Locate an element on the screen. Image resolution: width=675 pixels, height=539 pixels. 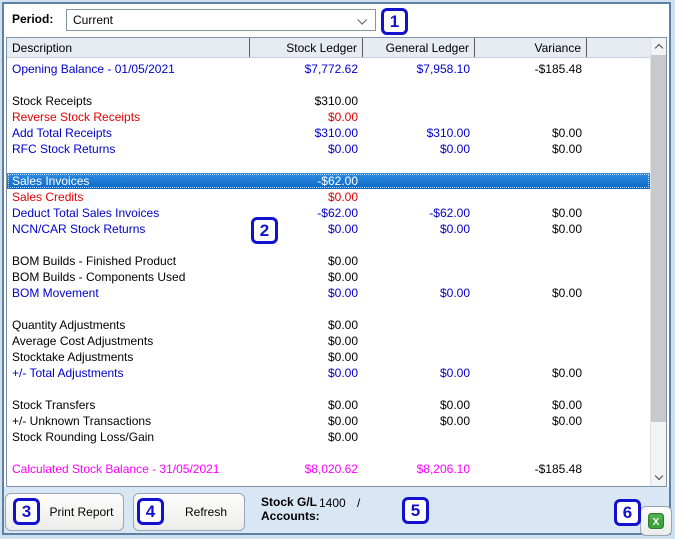
table-row: Stock Transfers $0.00 $0.00 $0.00 is located at coordinates (328, 405).